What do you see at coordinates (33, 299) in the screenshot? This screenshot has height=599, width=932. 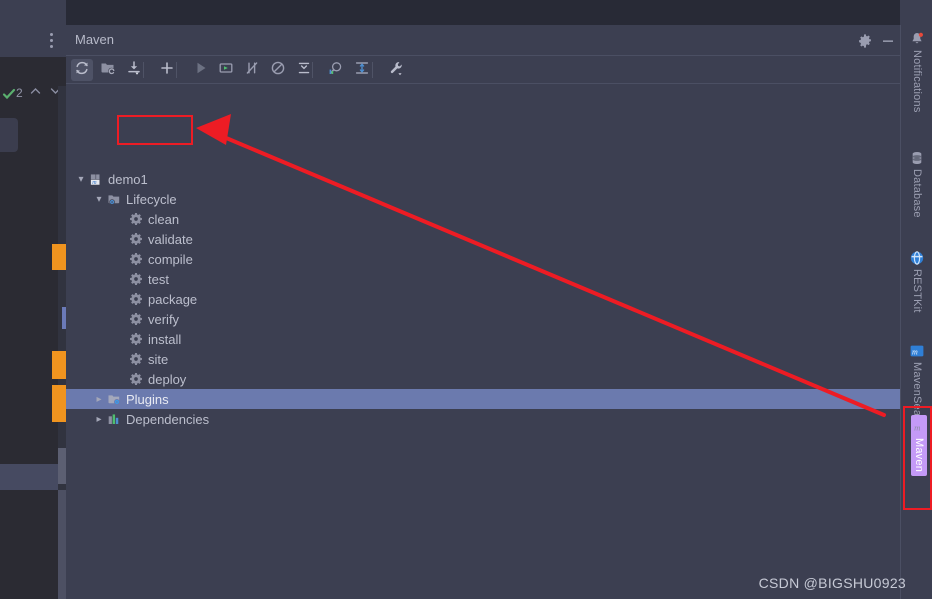 I see `editor-strip: 2` at bounding box center [33, 299].